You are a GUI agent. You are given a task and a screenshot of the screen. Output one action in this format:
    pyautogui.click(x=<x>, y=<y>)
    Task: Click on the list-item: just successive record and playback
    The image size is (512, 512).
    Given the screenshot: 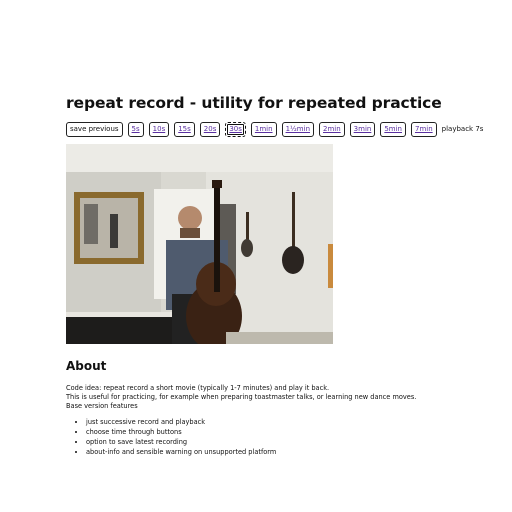 What is the action you would take?
    pyautogui.click(x=296, y=422)
    